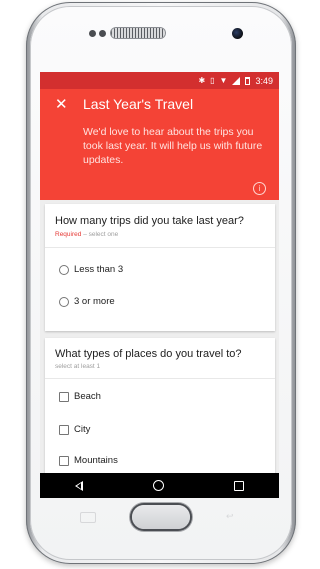 The width and height of the screenshot is (320, 569). I want to click on radio-option-3-or-more: 3 or more, so click(87, 301).